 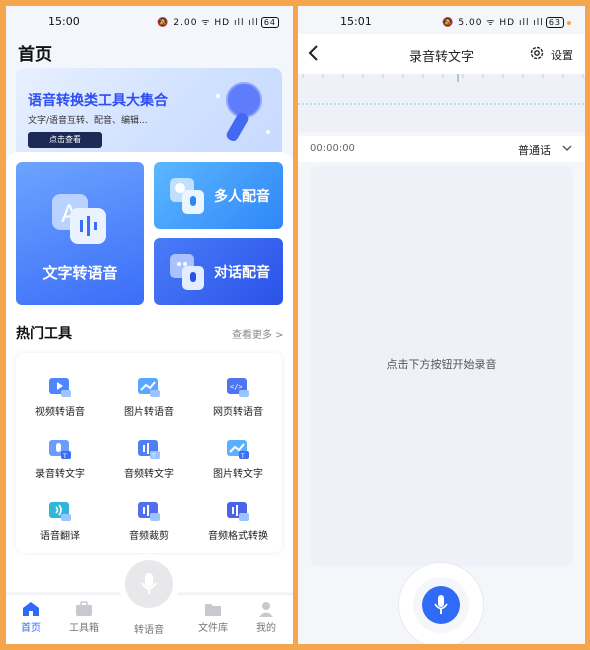 I want to click on tool-label: 音频格式转换, so click(x=238, y=536).